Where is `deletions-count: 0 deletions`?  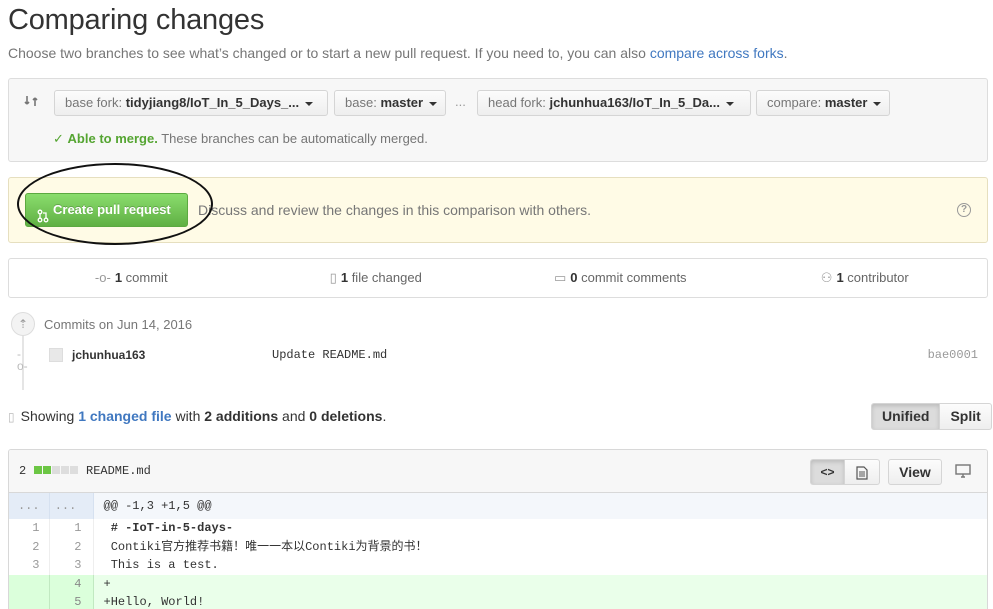 deletions-count: 0 deletions is located at coordinates (346, 416).